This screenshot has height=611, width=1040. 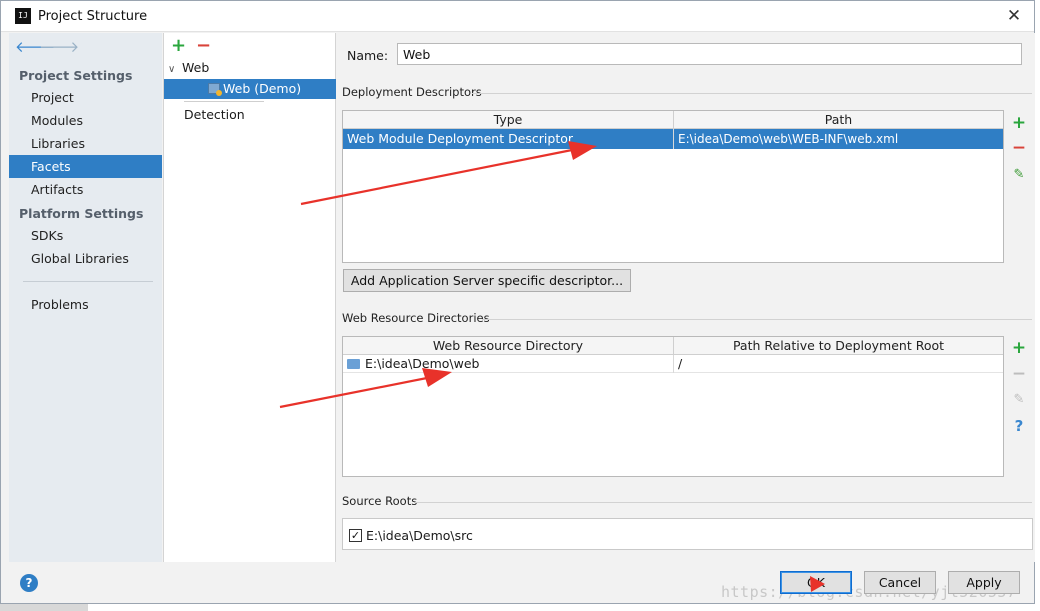 What do you see at coordinates (44, 607) in the screenshot?
I see `desktop-taskbar-strip` at bounding box center [44, 607].